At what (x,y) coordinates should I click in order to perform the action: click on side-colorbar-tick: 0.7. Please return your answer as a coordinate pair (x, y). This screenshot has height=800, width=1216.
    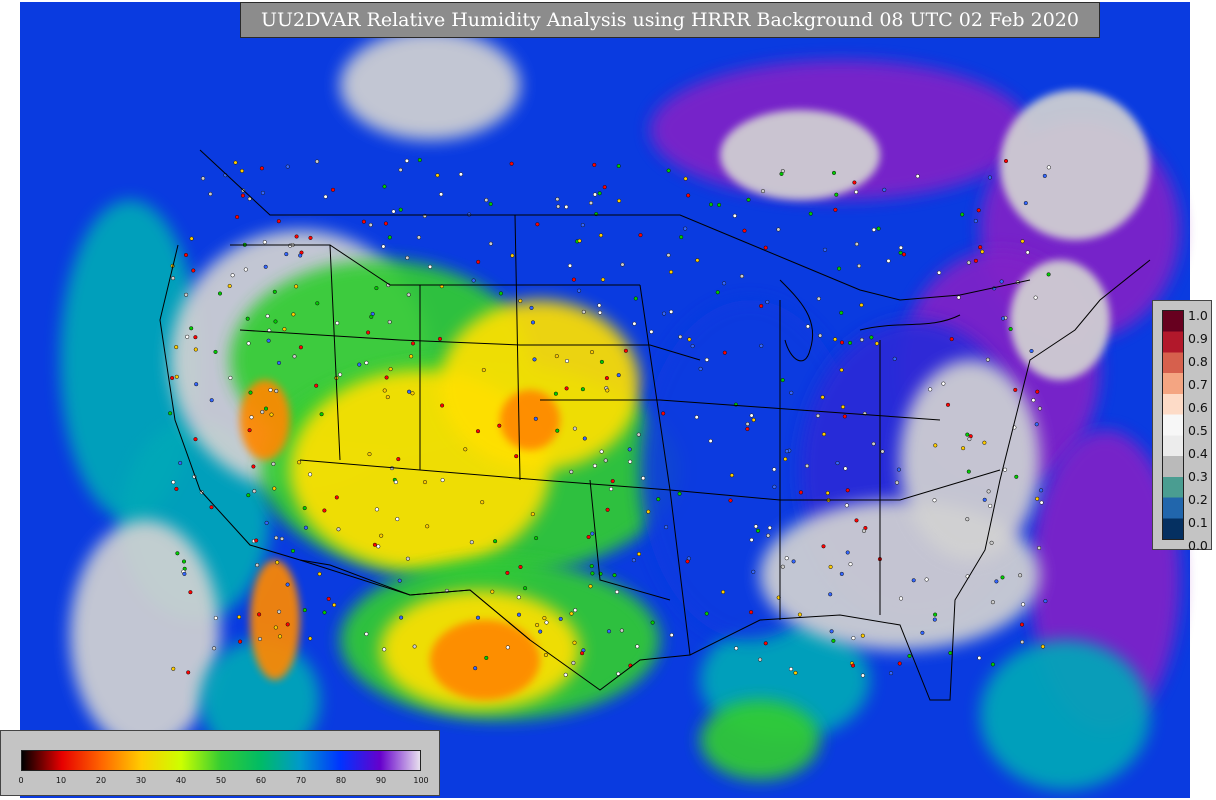
    Looking at the image, I should click on (1198, 384).